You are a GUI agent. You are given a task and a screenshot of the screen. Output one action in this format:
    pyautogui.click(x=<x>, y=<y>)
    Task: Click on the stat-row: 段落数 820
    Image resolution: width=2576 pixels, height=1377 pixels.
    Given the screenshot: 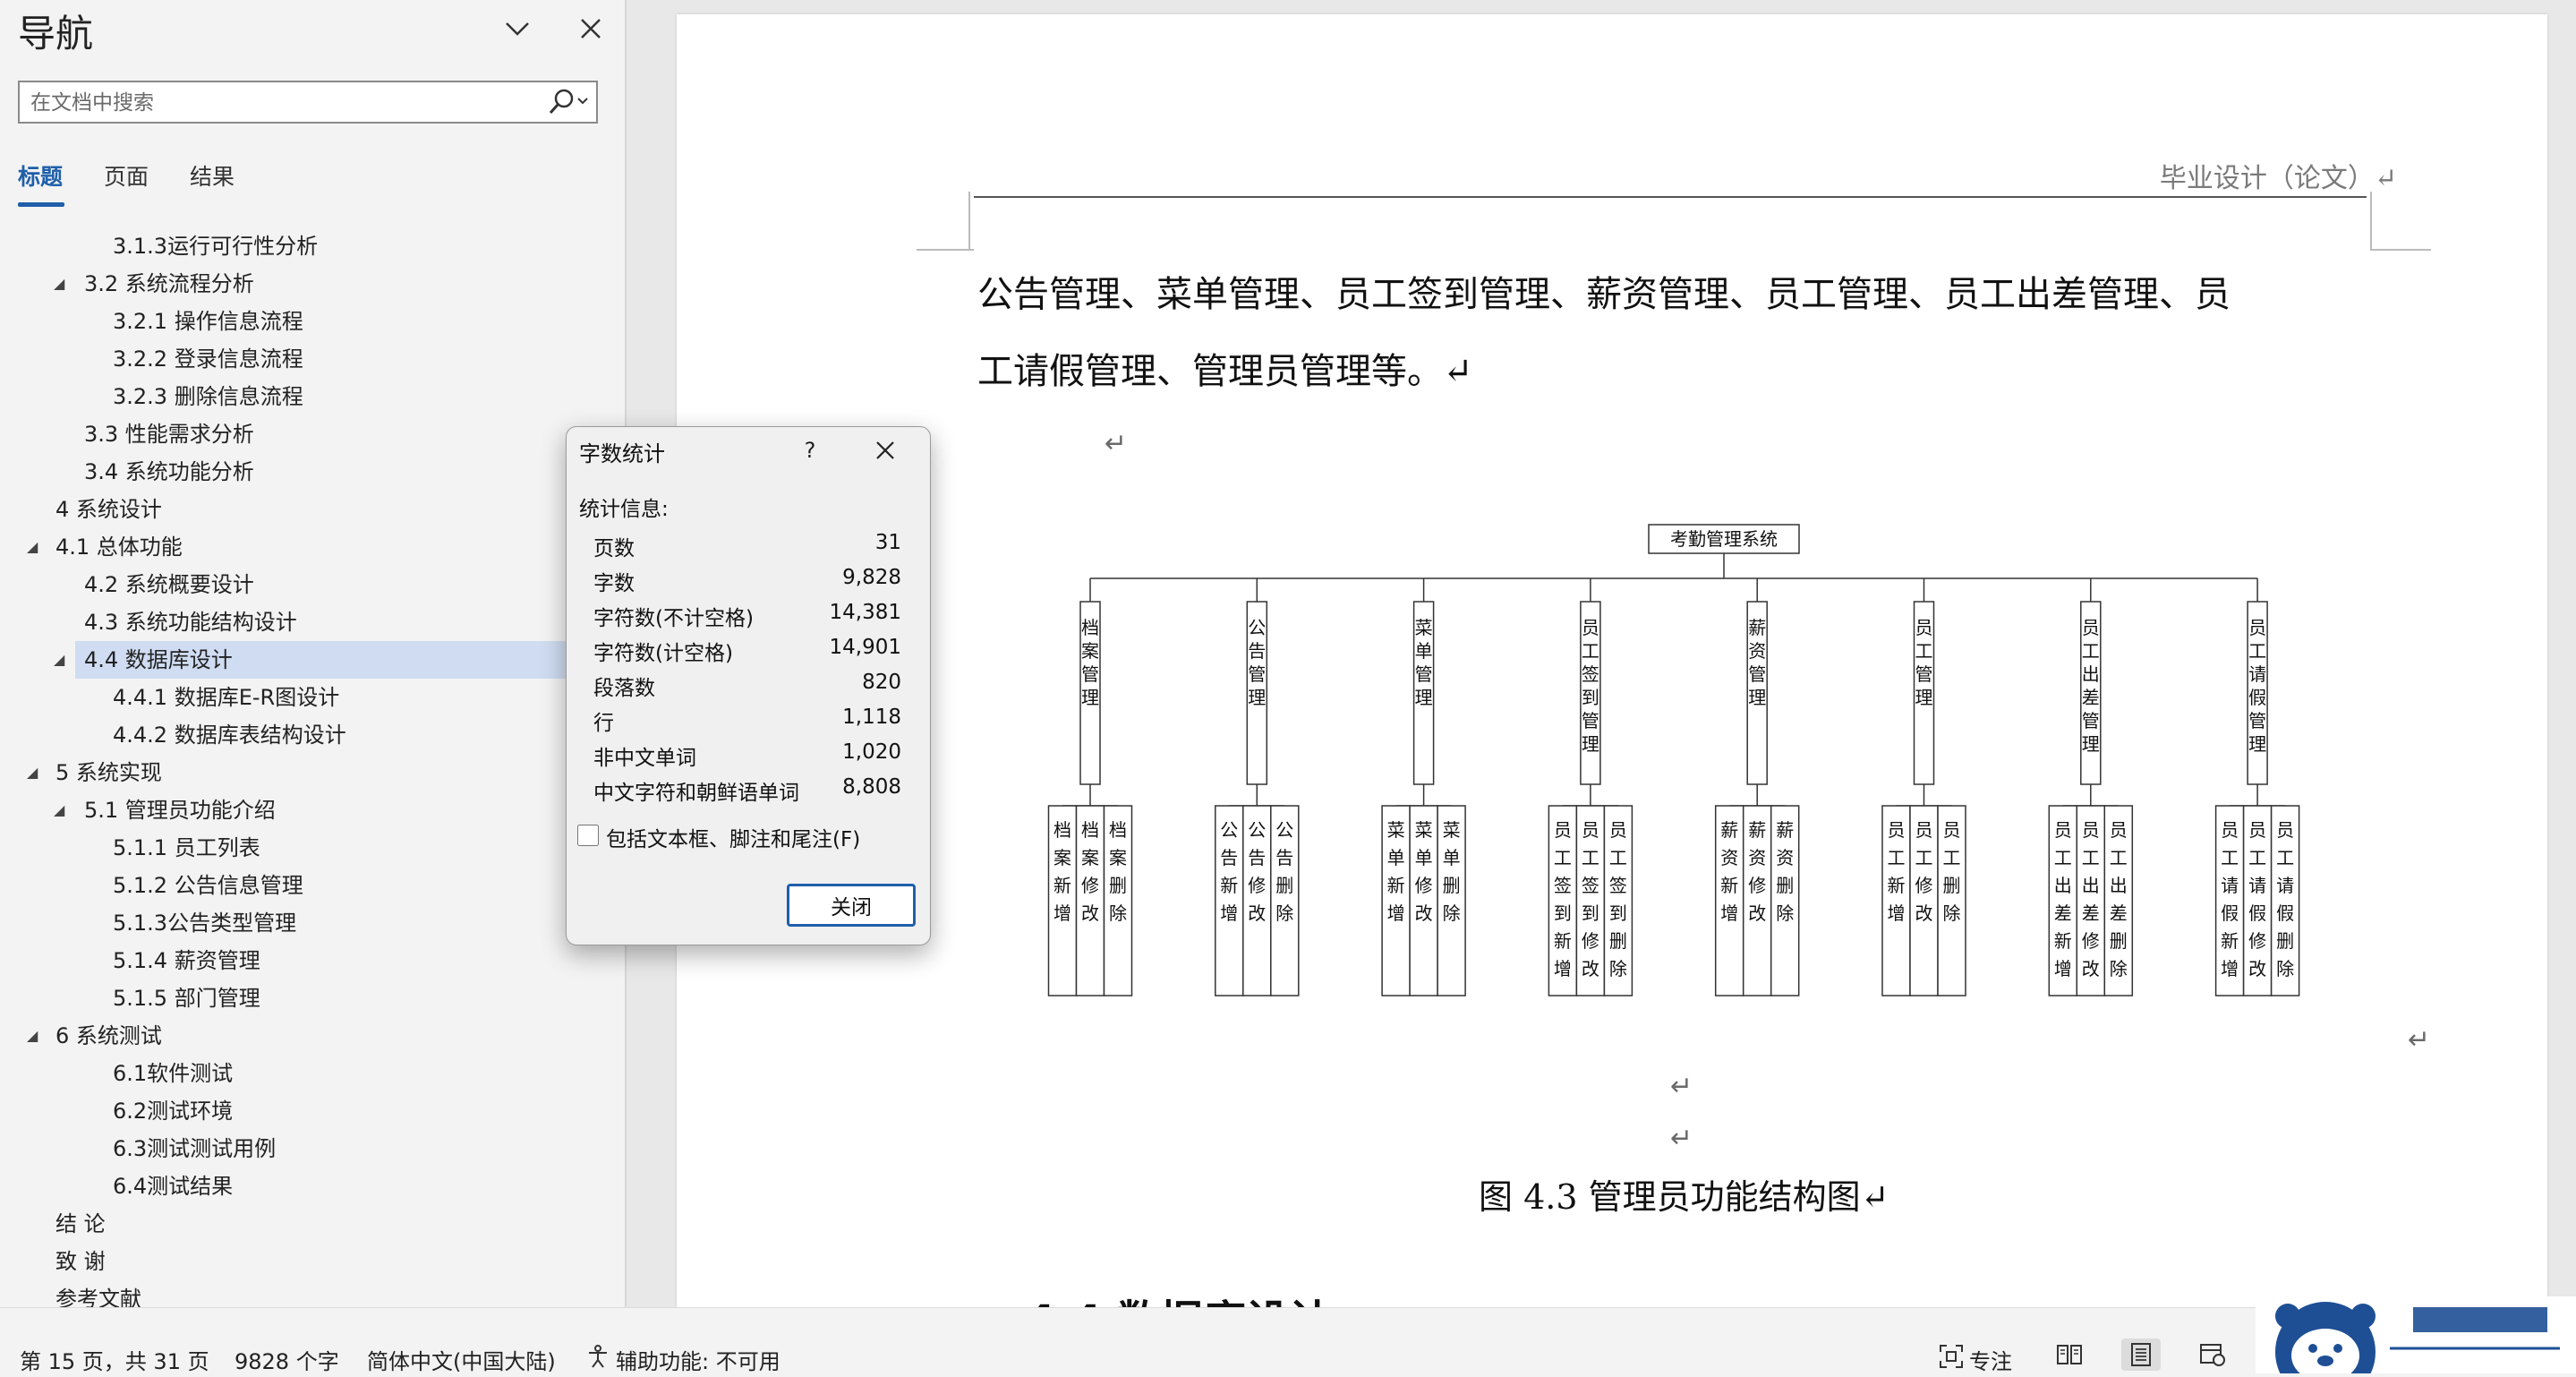 What is the action you would take?
    pyautogui.click(x=747, y=687)
    